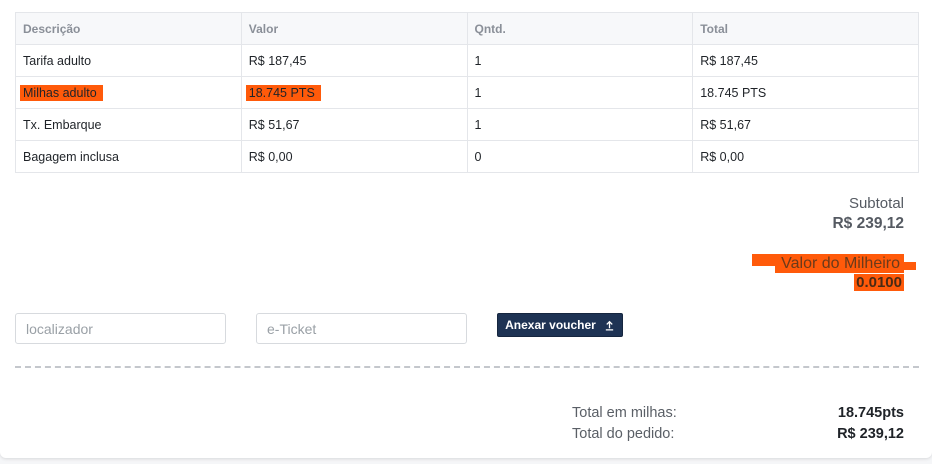 The width and height of the screenshot is (932, 464). I want to click on upload-icon, so click(609, 325).